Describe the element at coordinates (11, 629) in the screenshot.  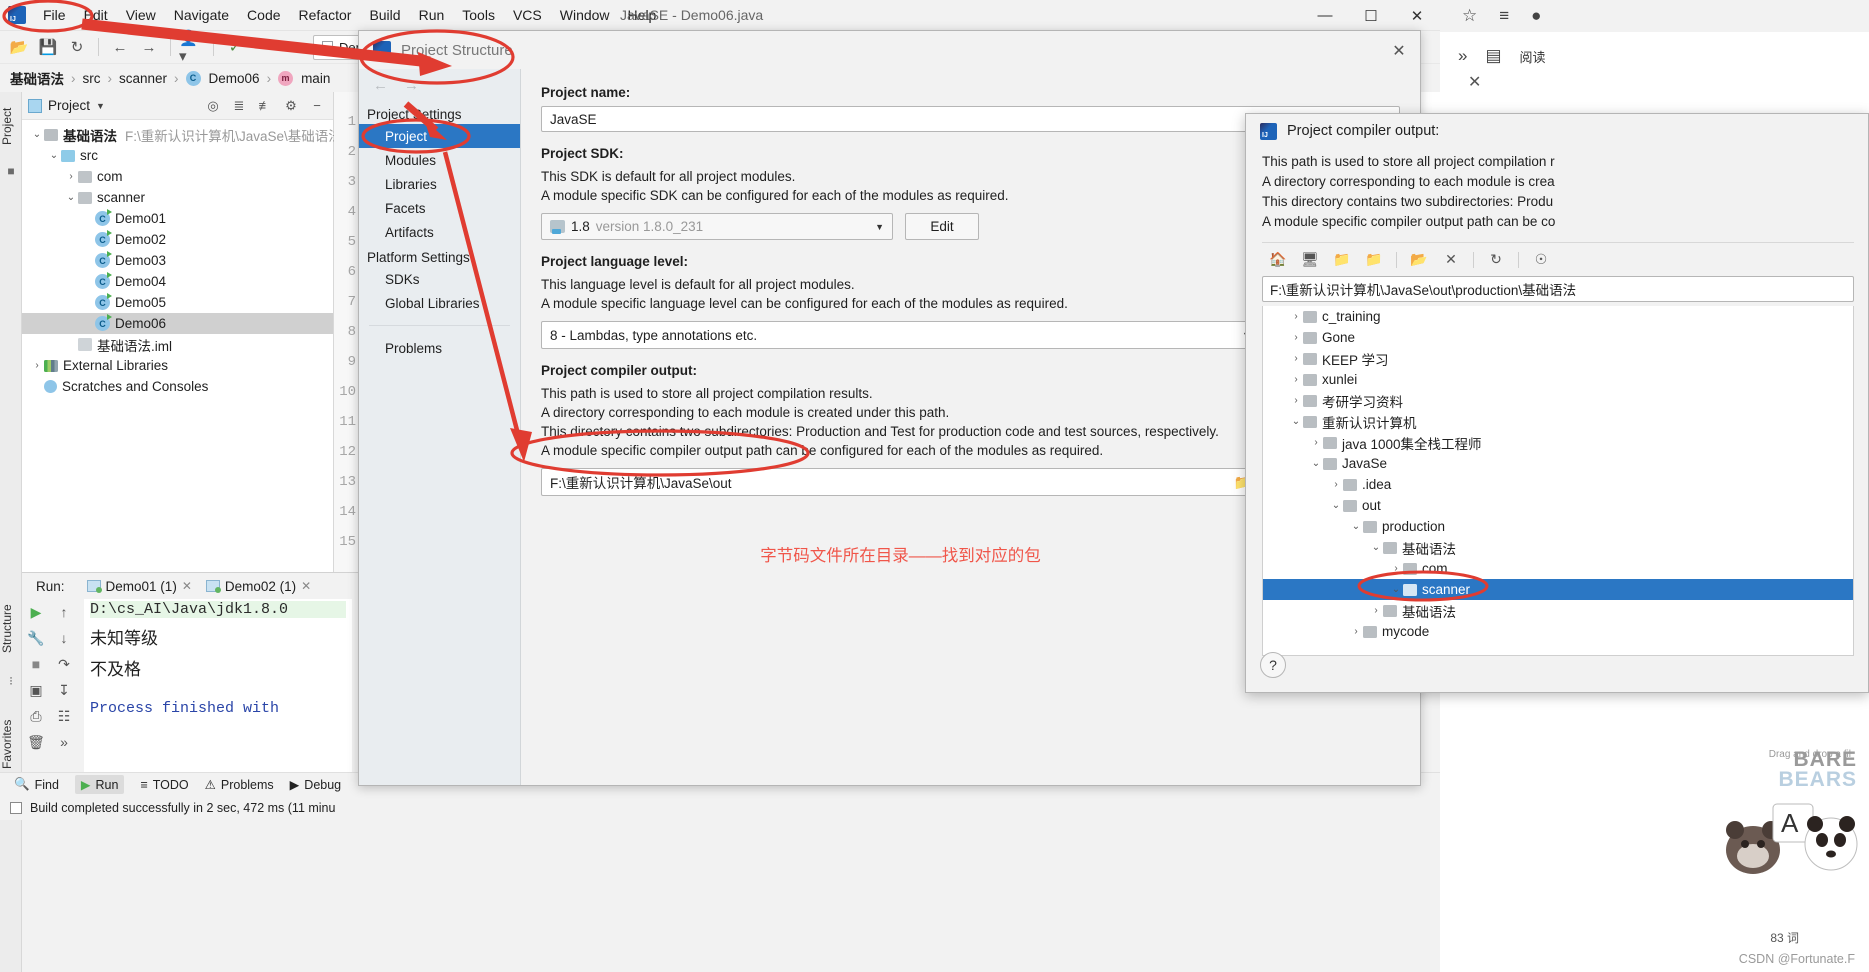
I see `sidebar-item-structure: Structure` at that location.